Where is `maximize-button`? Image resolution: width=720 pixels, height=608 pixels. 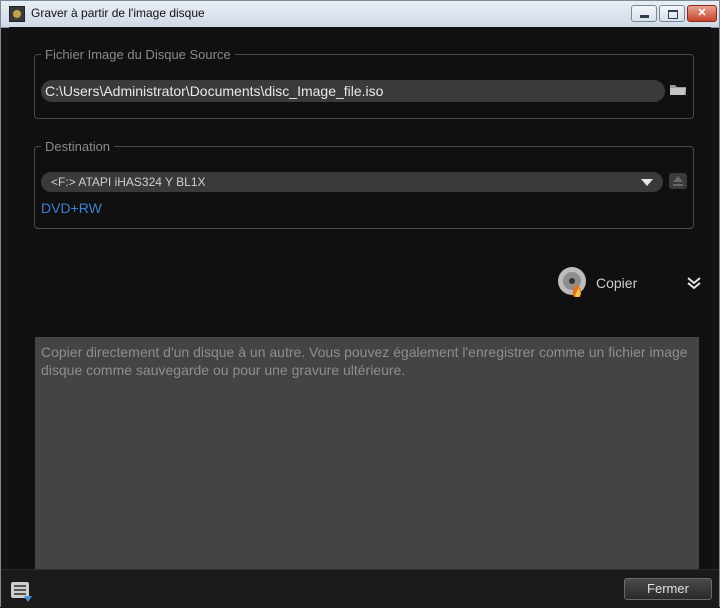 maximize-button is located at coordinates (672, 13).